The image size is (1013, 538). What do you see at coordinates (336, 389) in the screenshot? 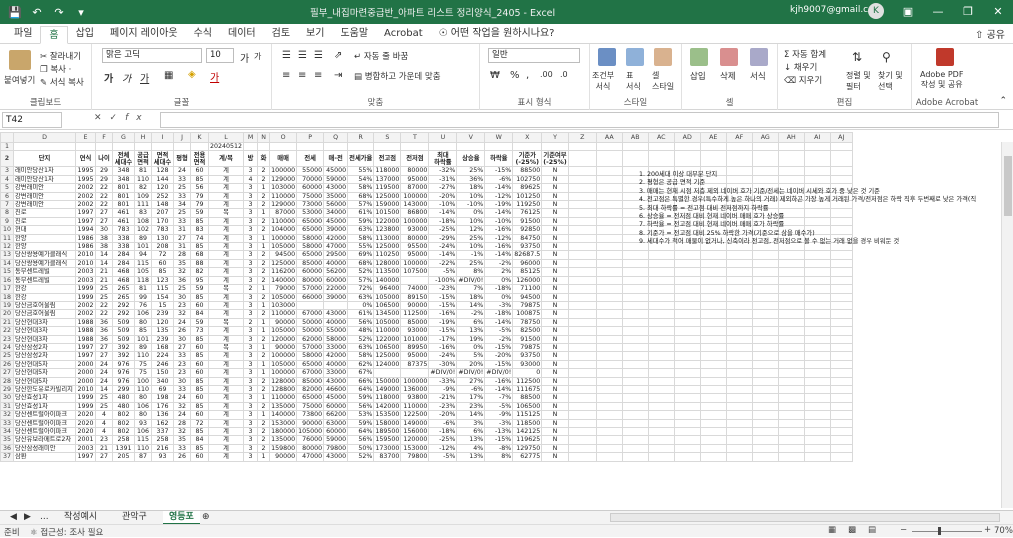
I see `cell: 46600` at bounding box center [336, 389].